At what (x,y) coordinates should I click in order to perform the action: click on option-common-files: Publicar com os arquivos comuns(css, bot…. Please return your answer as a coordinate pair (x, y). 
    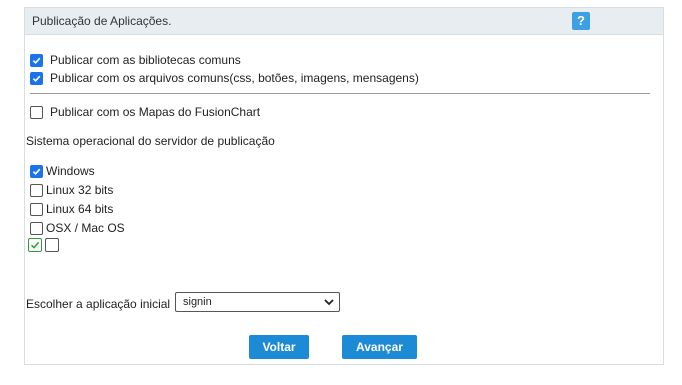
    Looking at the image, I should click on (224, 78).